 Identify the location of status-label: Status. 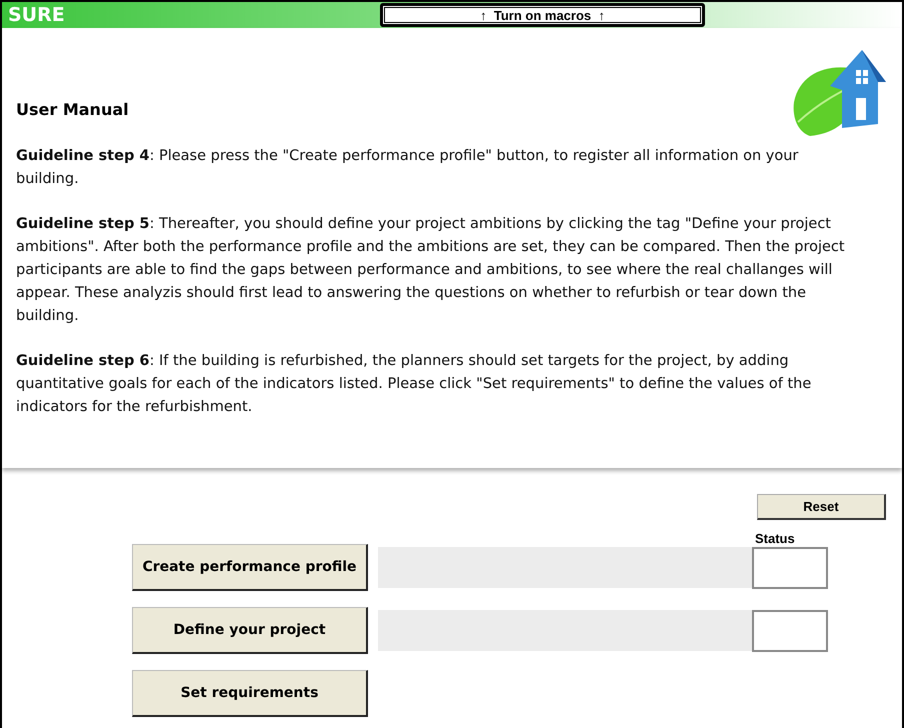
(775, 538).